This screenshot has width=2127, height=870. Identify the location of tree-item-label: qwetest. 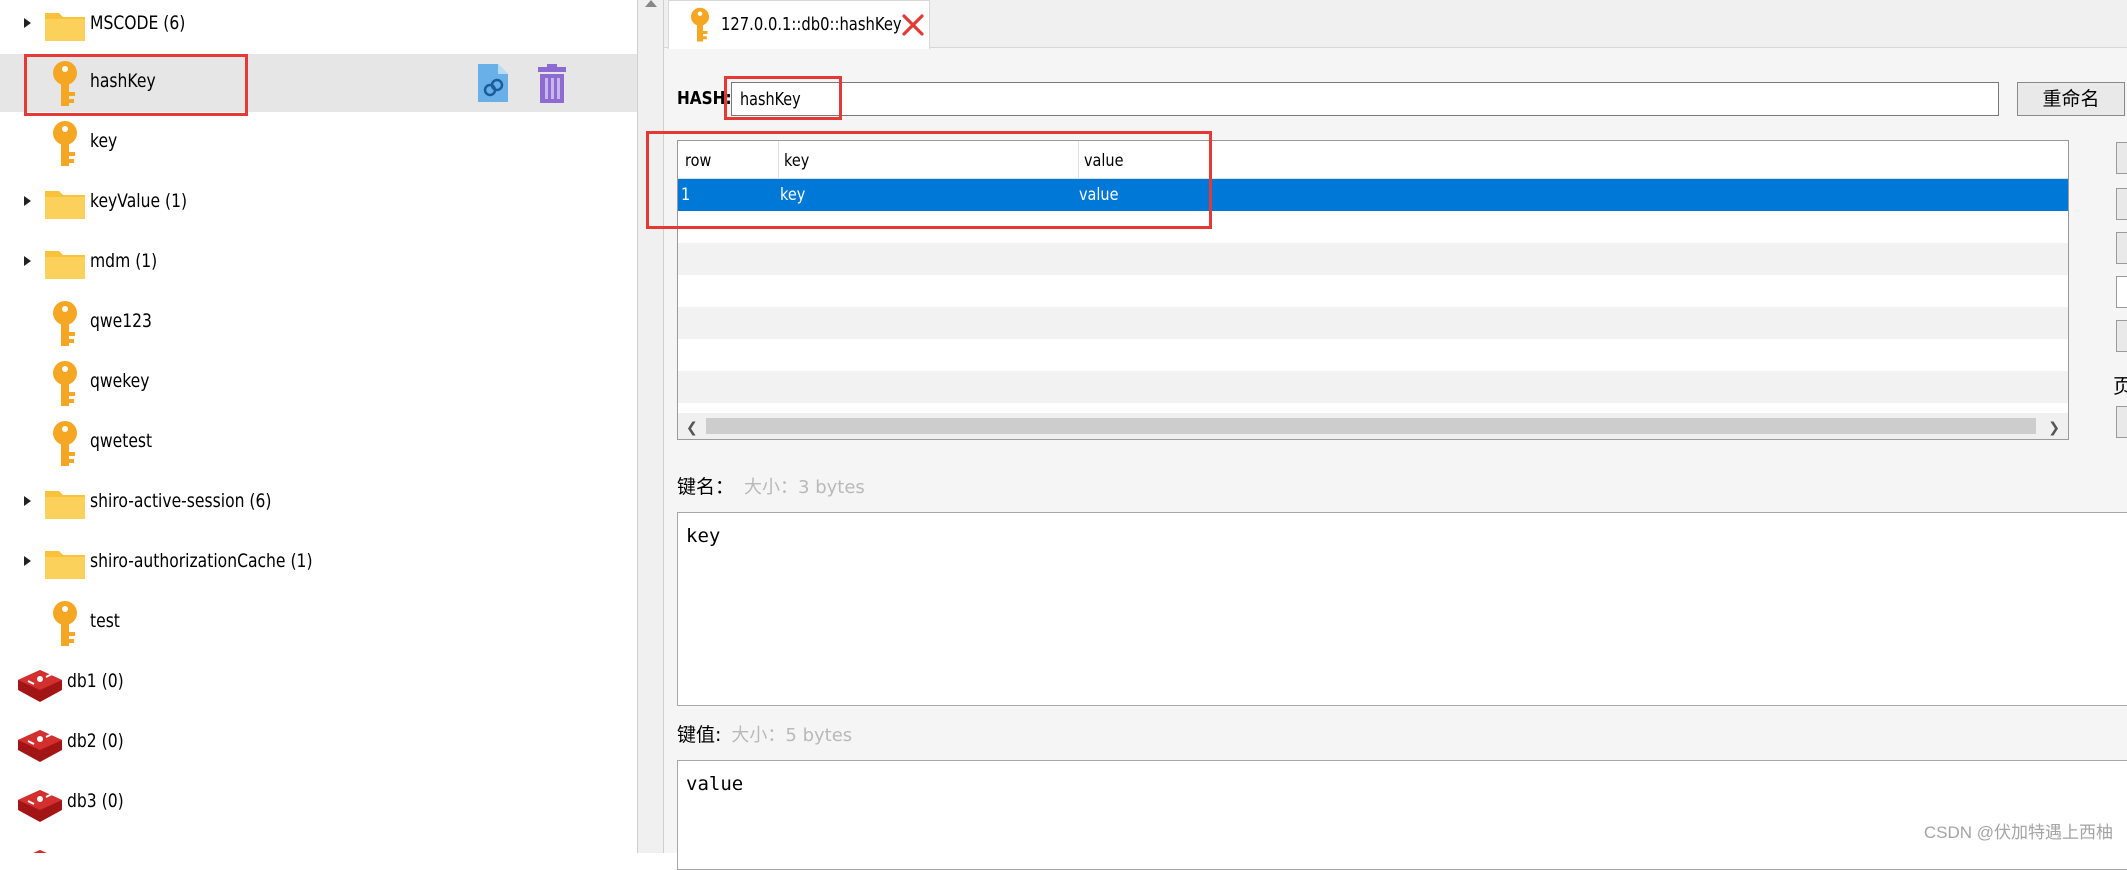
(121, 441).